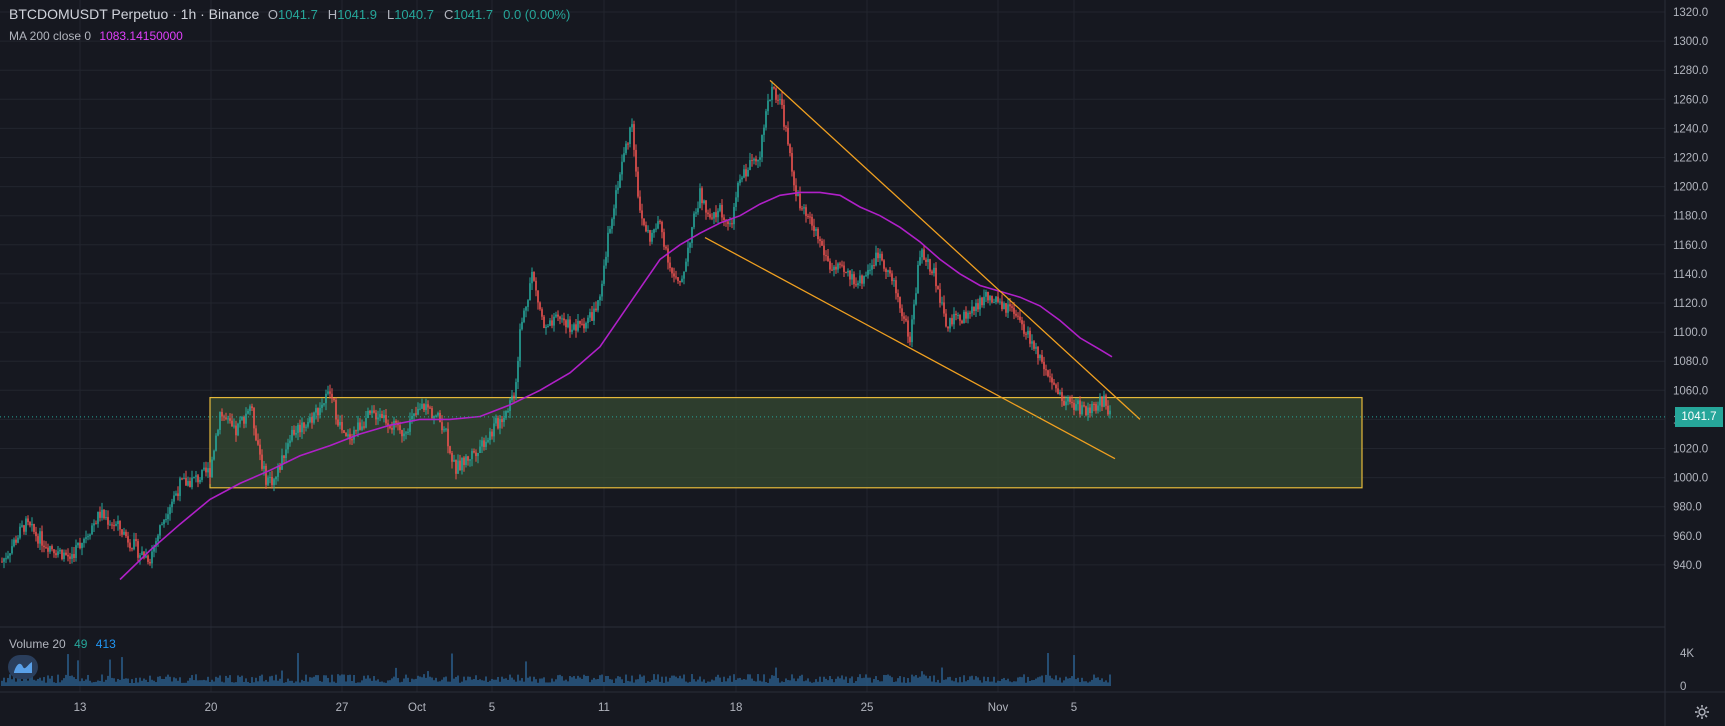 Image resolution: width=1725 pixels, height=726 pixels. Describe the element at coordinates (355, 14) in the screenshot. I see `ohlc-item: H1041.9` at that location.